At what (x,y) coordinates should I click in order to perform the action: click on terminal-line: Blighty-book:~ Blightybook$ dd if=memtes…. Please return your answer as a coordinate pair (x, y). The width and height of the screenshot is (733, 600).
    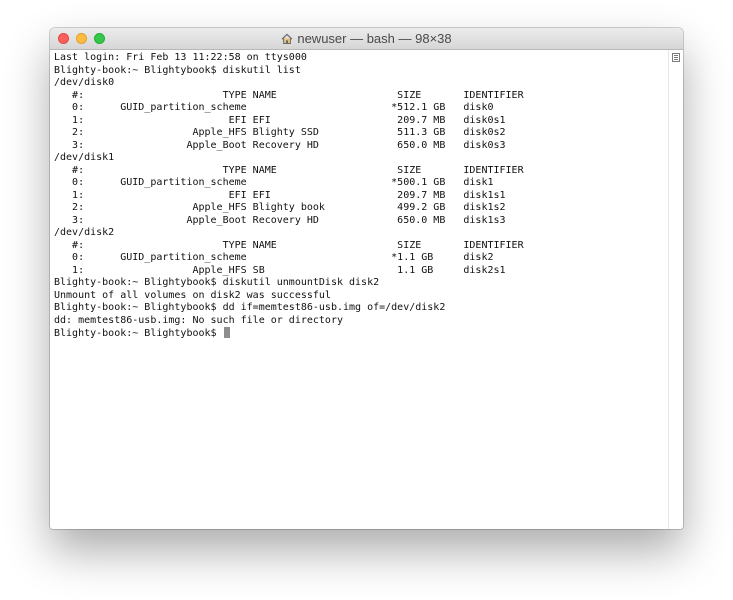
    Looking at the image, I should click on (250, 307).